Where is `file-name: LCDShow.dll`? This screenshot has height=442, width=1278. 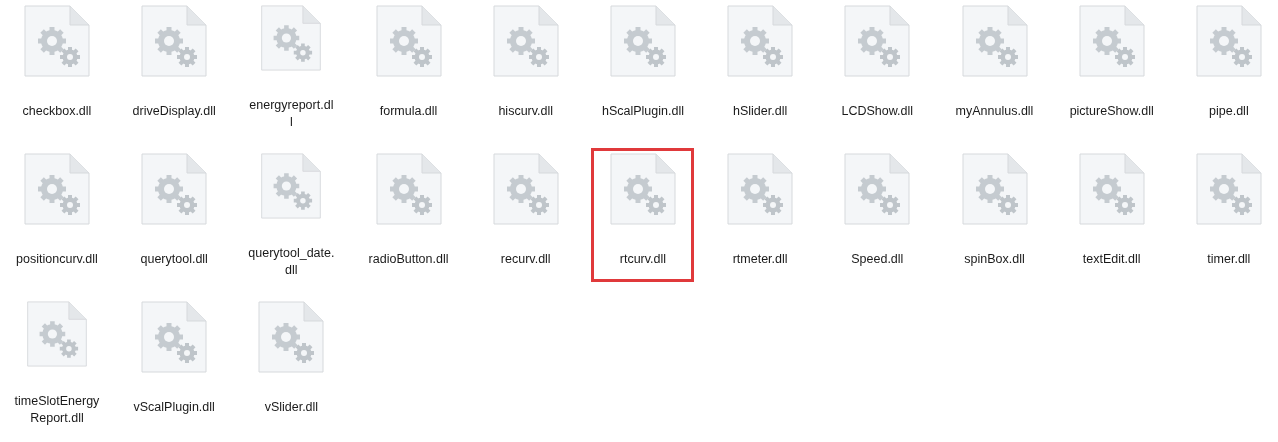 file-name: LCDShow.dll is located at coordinates (877, 111).